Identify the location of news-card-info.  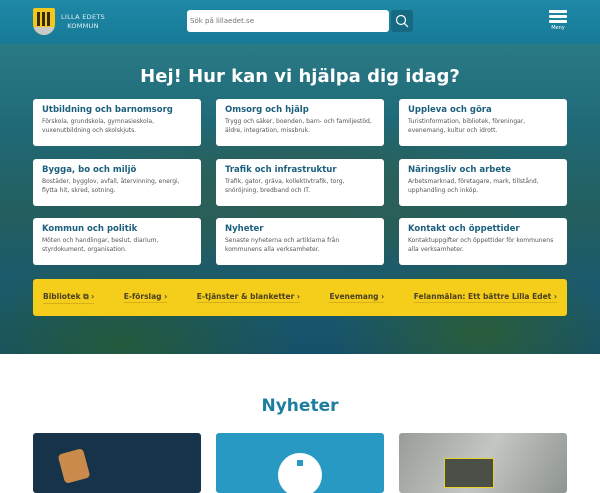
(300, 463).